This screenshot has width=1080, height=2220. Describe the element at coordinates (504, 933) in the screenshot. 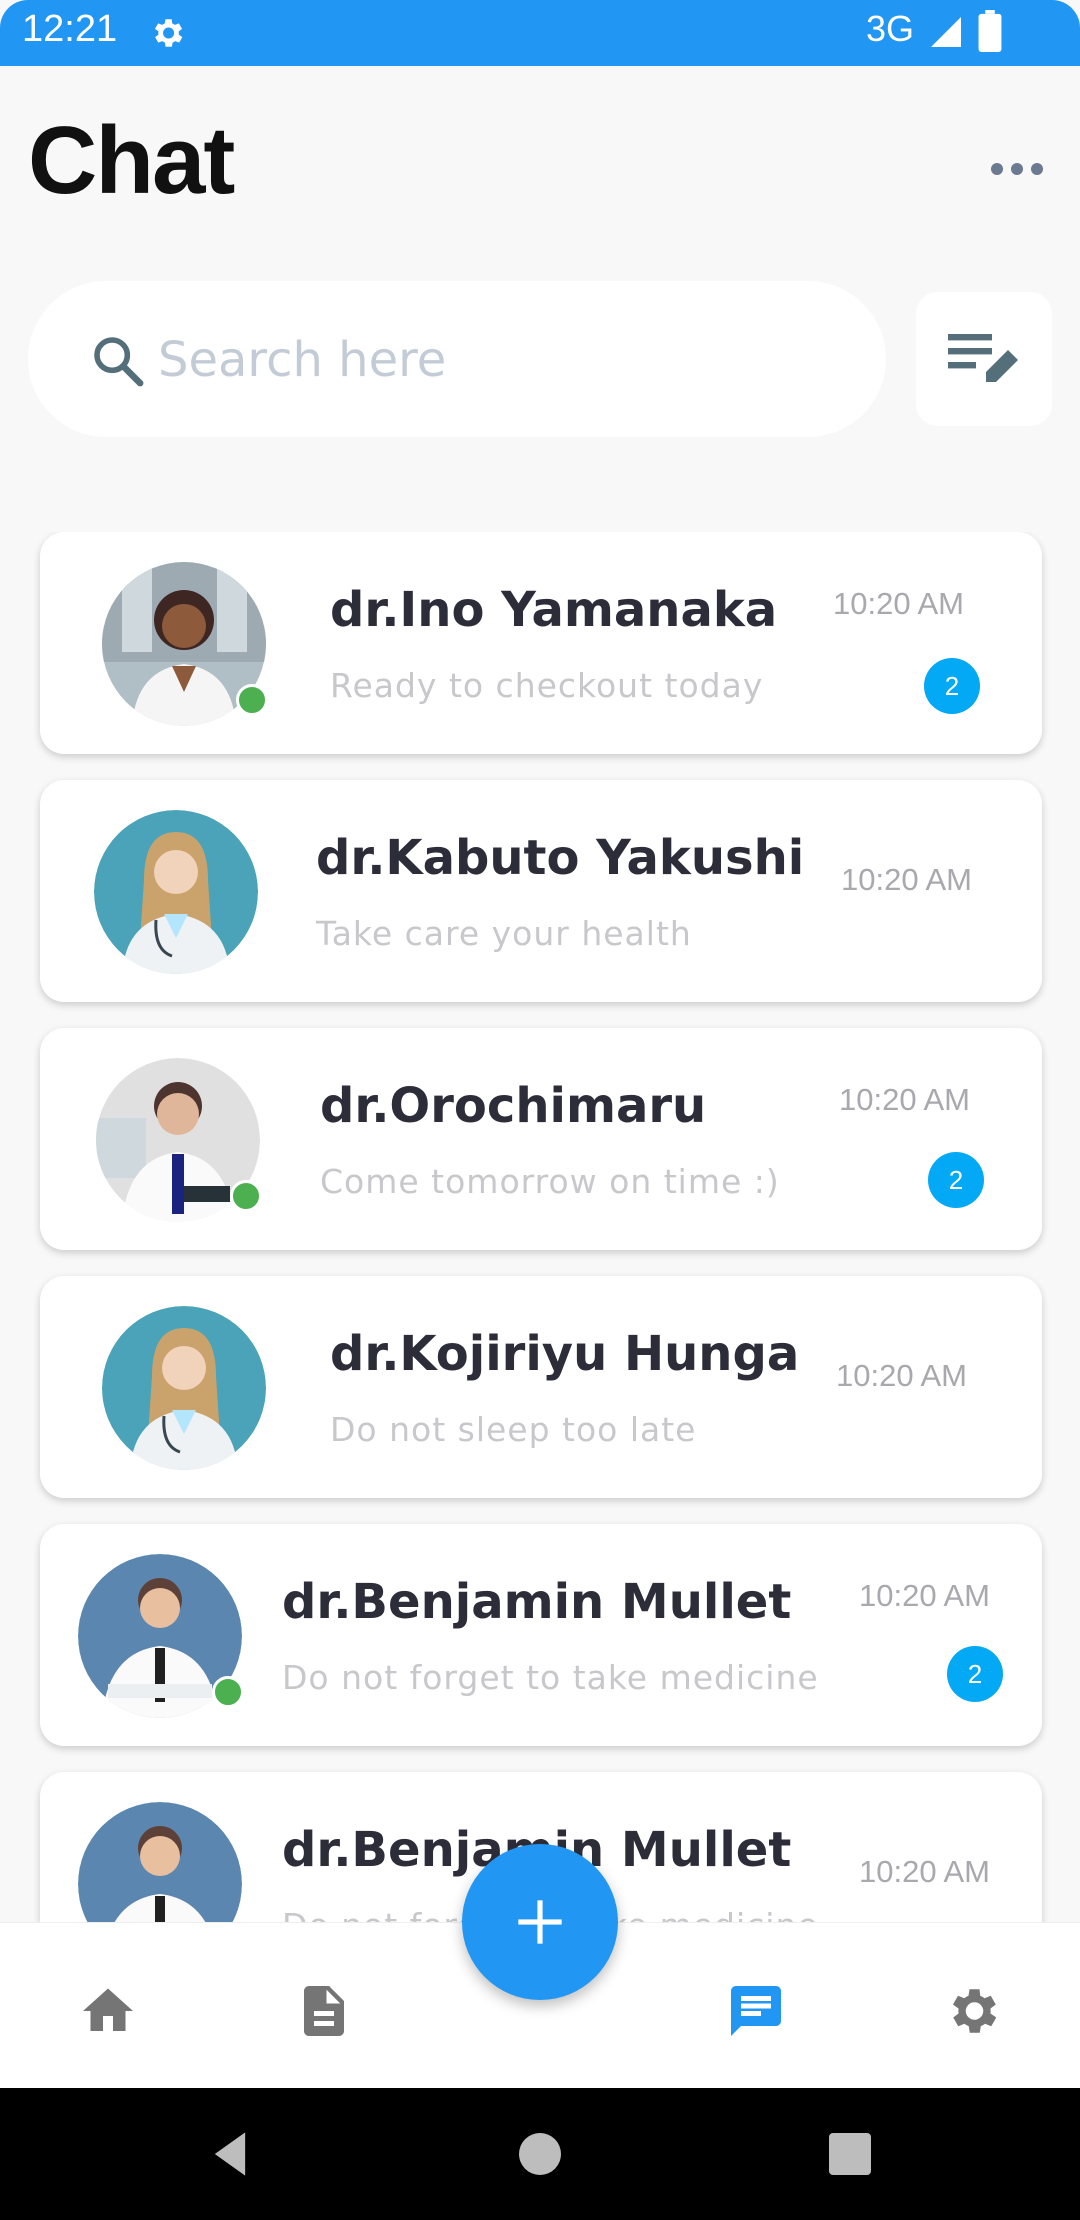

I see `chat-preview: Take care your health` at that location.